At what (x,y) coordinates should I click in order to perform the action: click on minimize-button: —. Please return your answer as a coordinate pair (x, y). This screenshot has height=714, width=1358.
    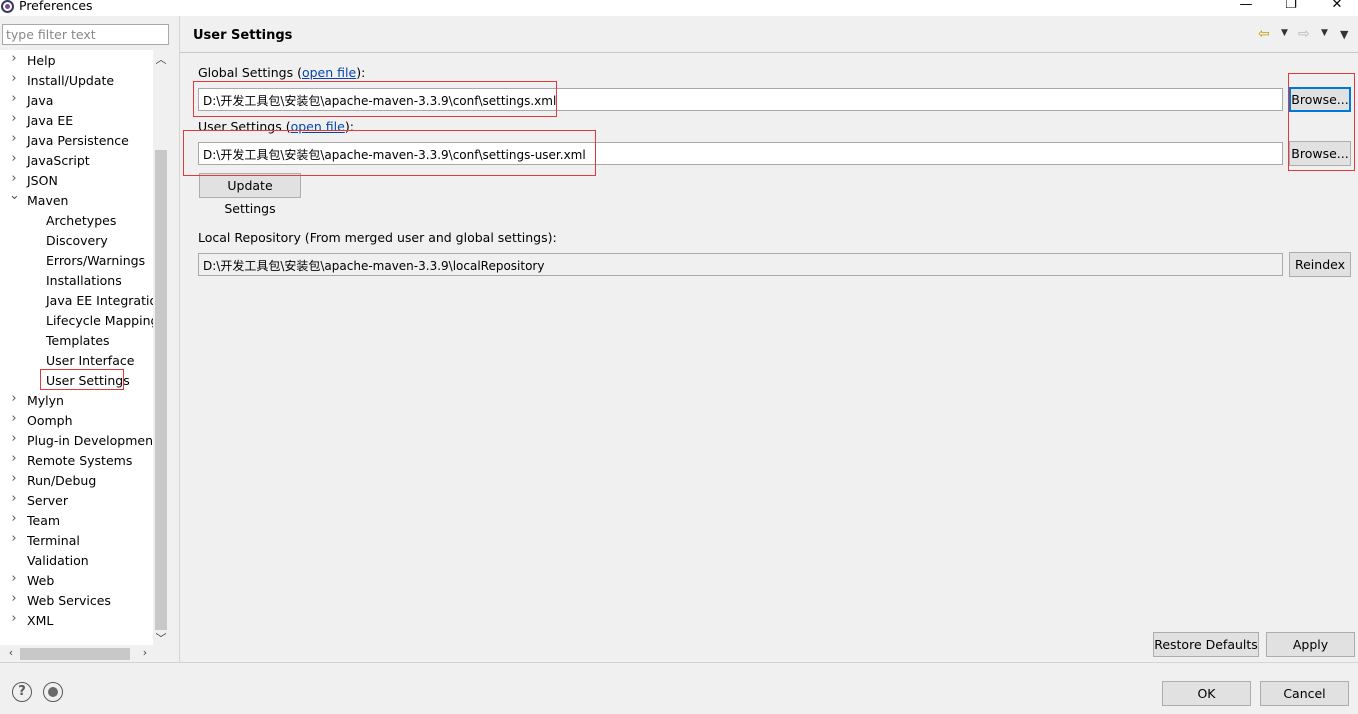
    Looking at the image, I should click on (1246, 6).